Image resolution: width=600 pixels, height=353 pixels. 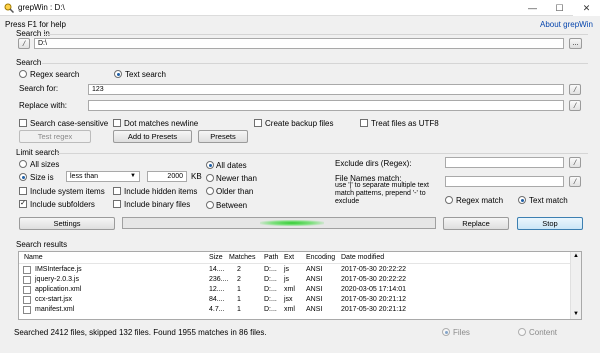 I want to click on col-ext: Ext, so click(x=289, y=257).